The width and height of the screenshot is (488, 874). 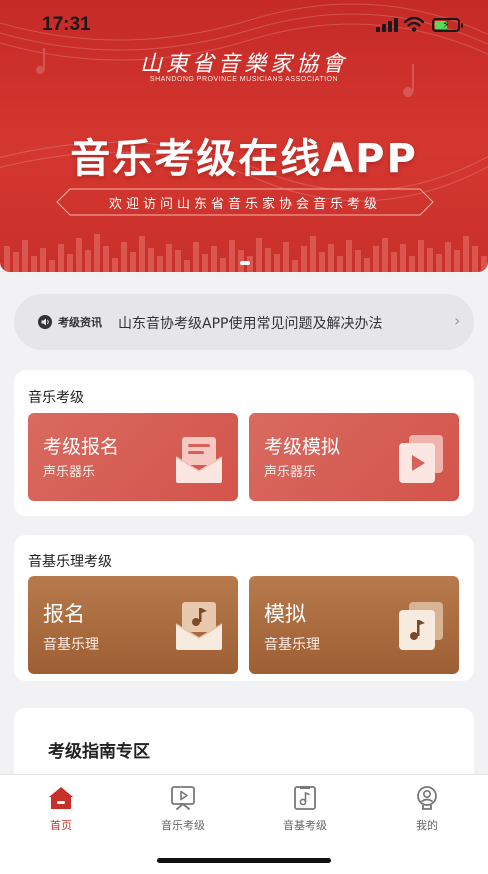 I want to click on exam-simulation-tile: 考级模拟 声乐器乐, so click(x=354, y=457).